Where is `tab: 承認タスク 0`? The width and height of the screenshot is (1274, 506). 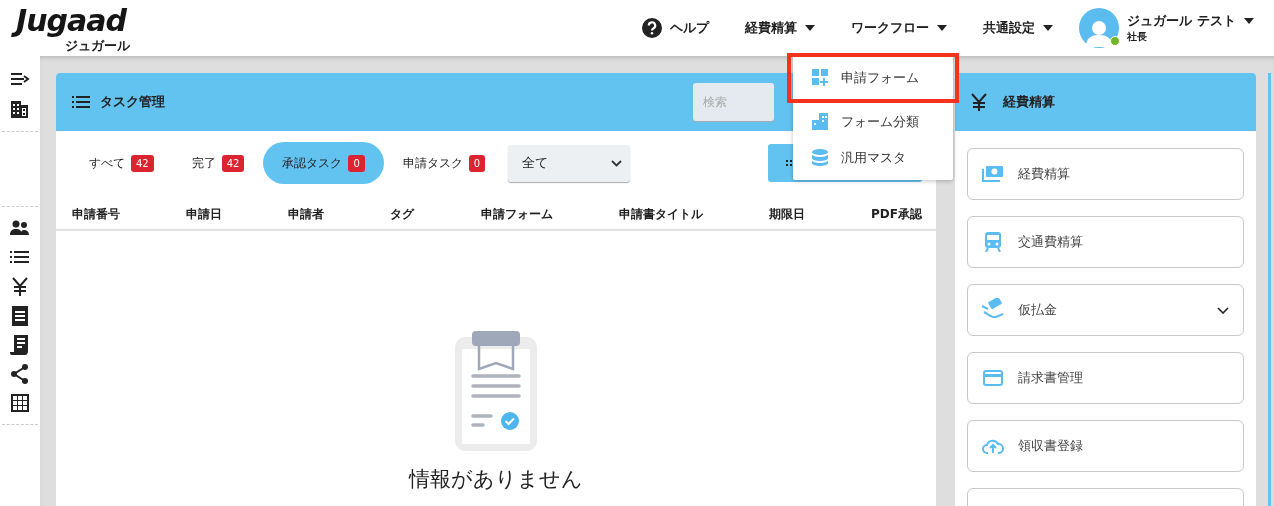
tab: 承認タスク 0 is located at coordinates (323, 163).